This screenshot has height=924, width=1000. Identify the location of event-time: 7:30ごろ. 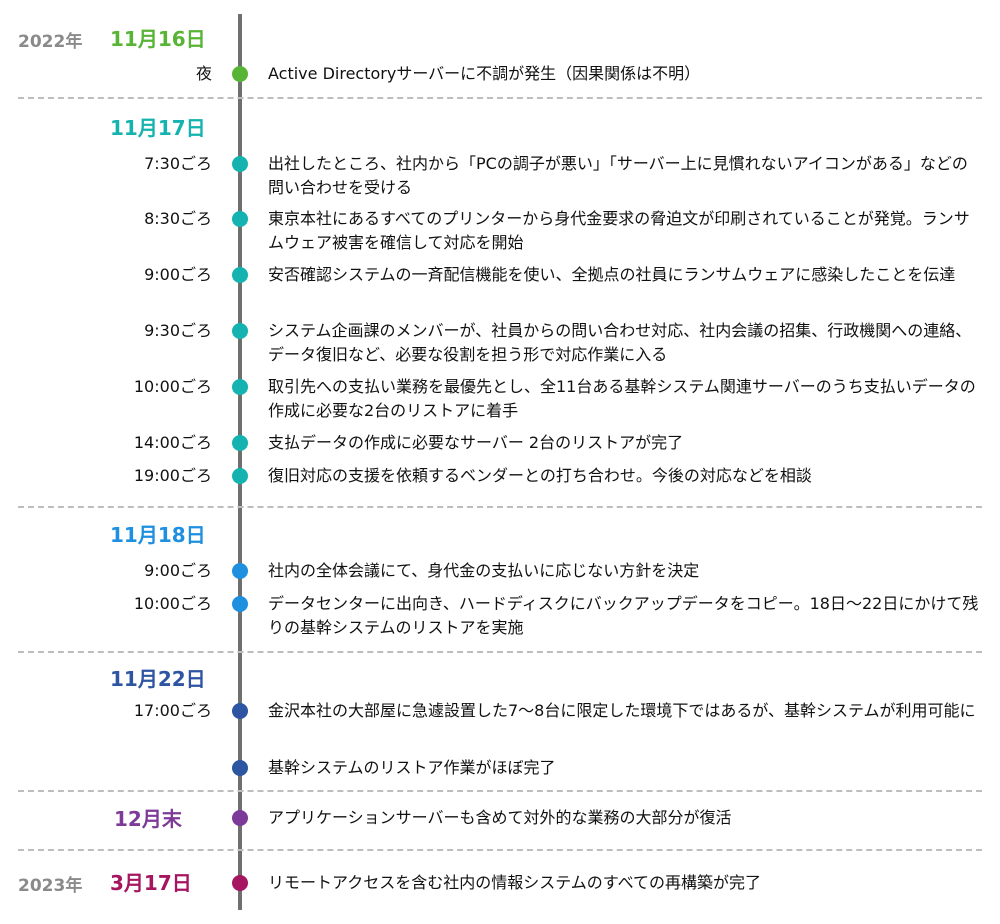
(178, 163).